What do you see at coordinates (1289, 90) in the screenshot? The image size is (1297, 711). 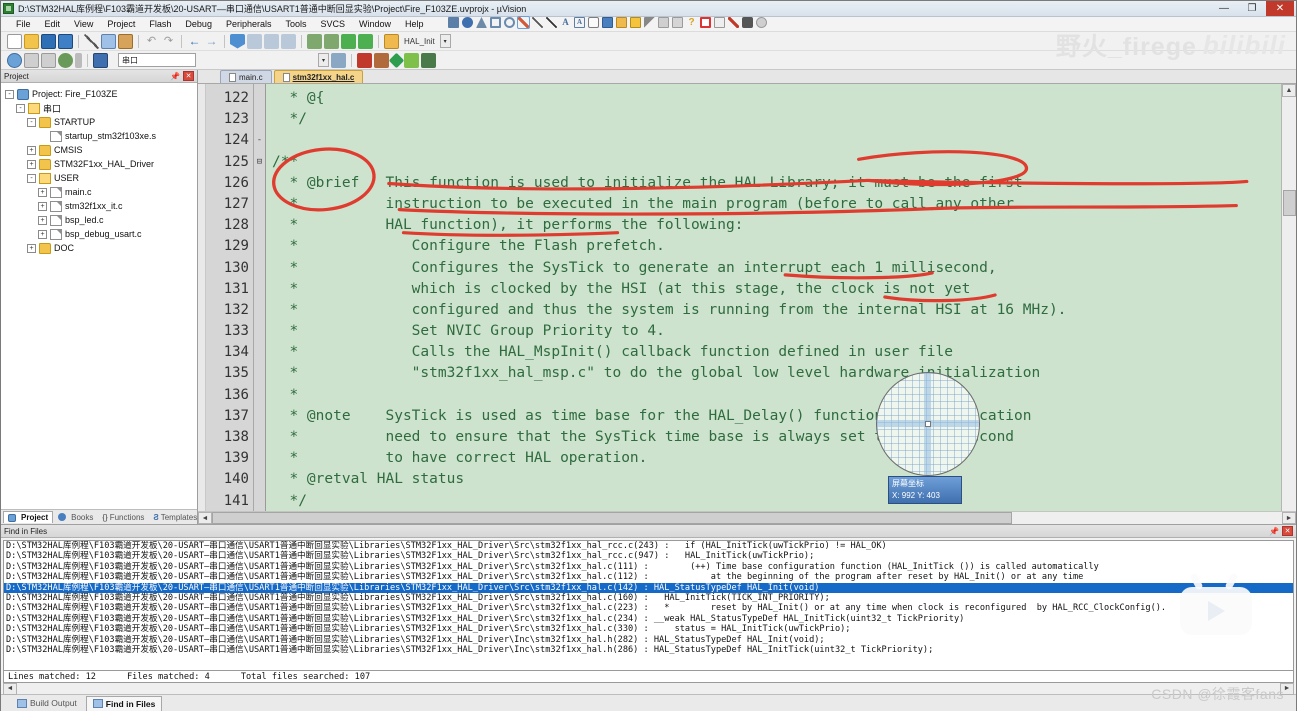 I see `scroll-up-arrow-icon: ▲` at bounding box center [1289, 90].